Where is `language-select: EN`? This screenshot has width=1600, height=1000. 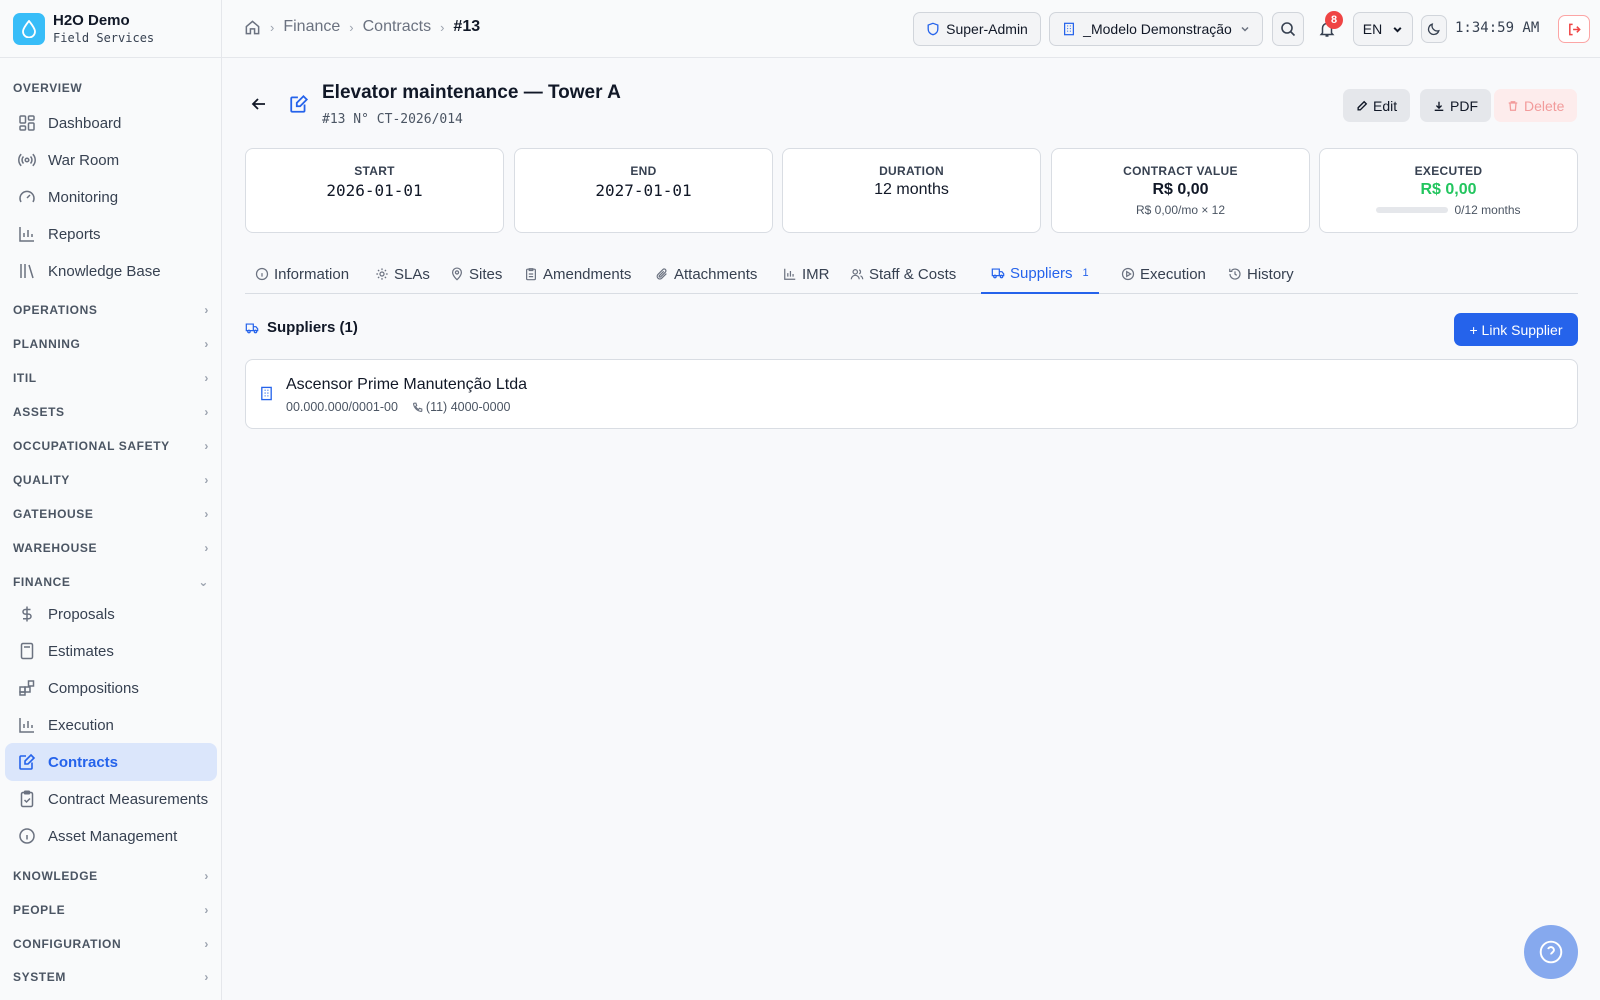 language-select: EN is located at coordinates (1383, 29).